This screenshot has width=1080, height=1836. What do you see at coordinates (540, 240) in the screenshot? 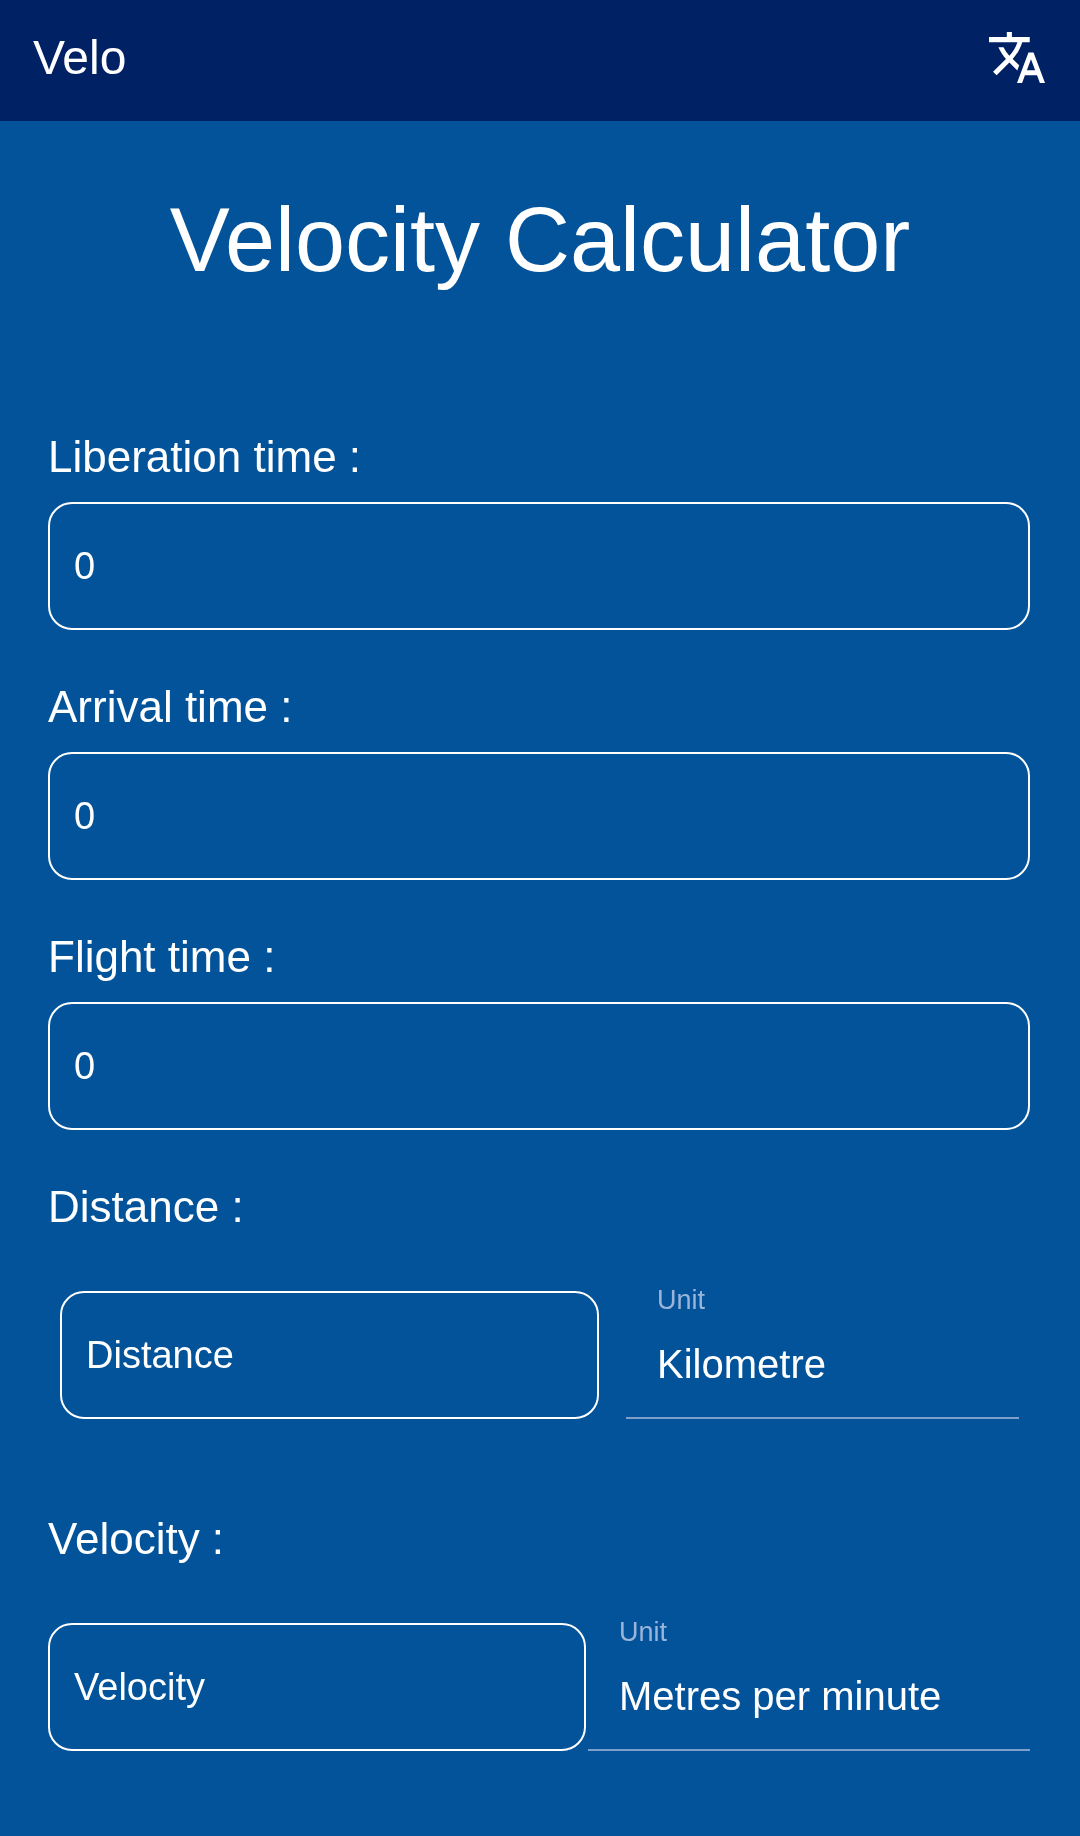
I see `page-title: Velocity Calculator` at bounding box center [540, 240].